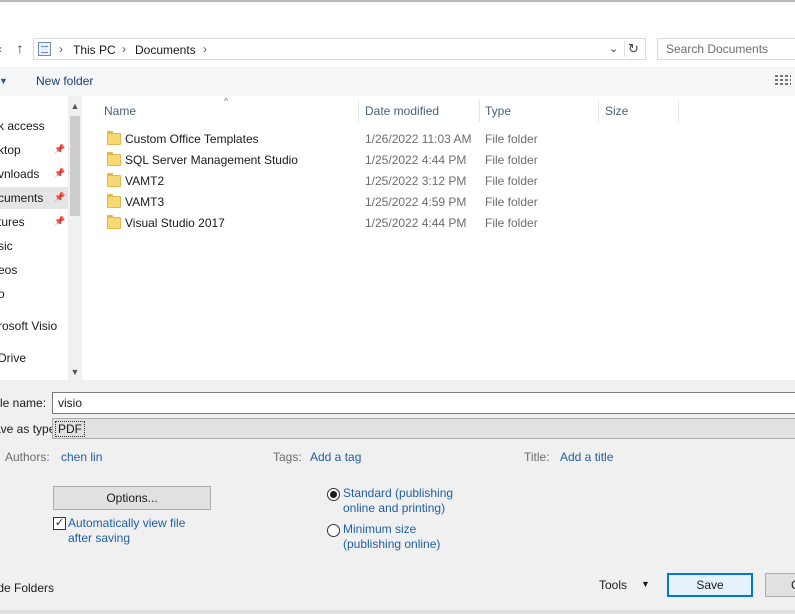 The image size is (795, 614). Describe the element at coordinates (710, 585) in the screenshot. I see `save-button: Save` at that location.